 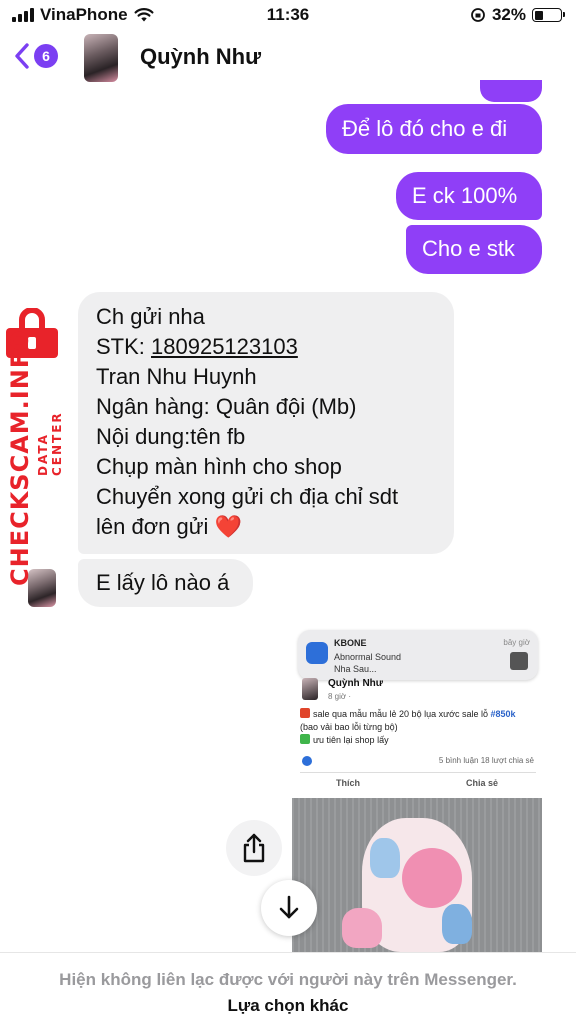 I want to click on contact-avatar, so click(x=101, y=58).